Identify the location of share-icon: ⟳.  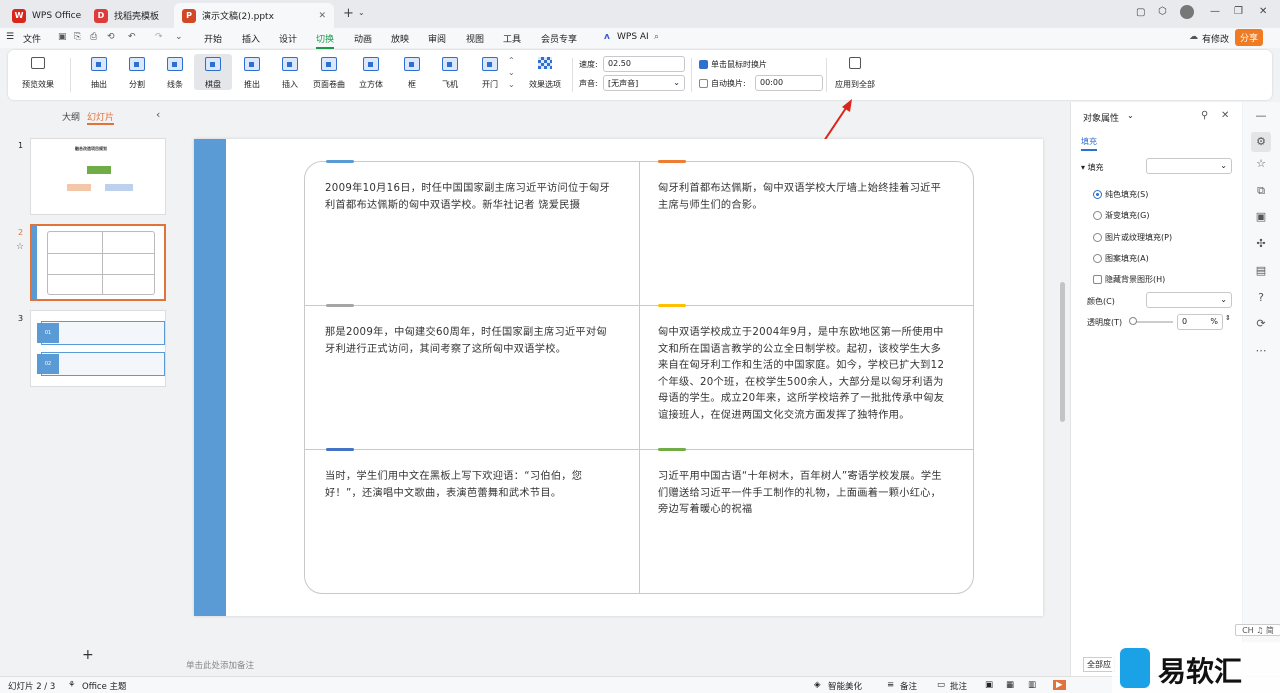
(1261, 324).